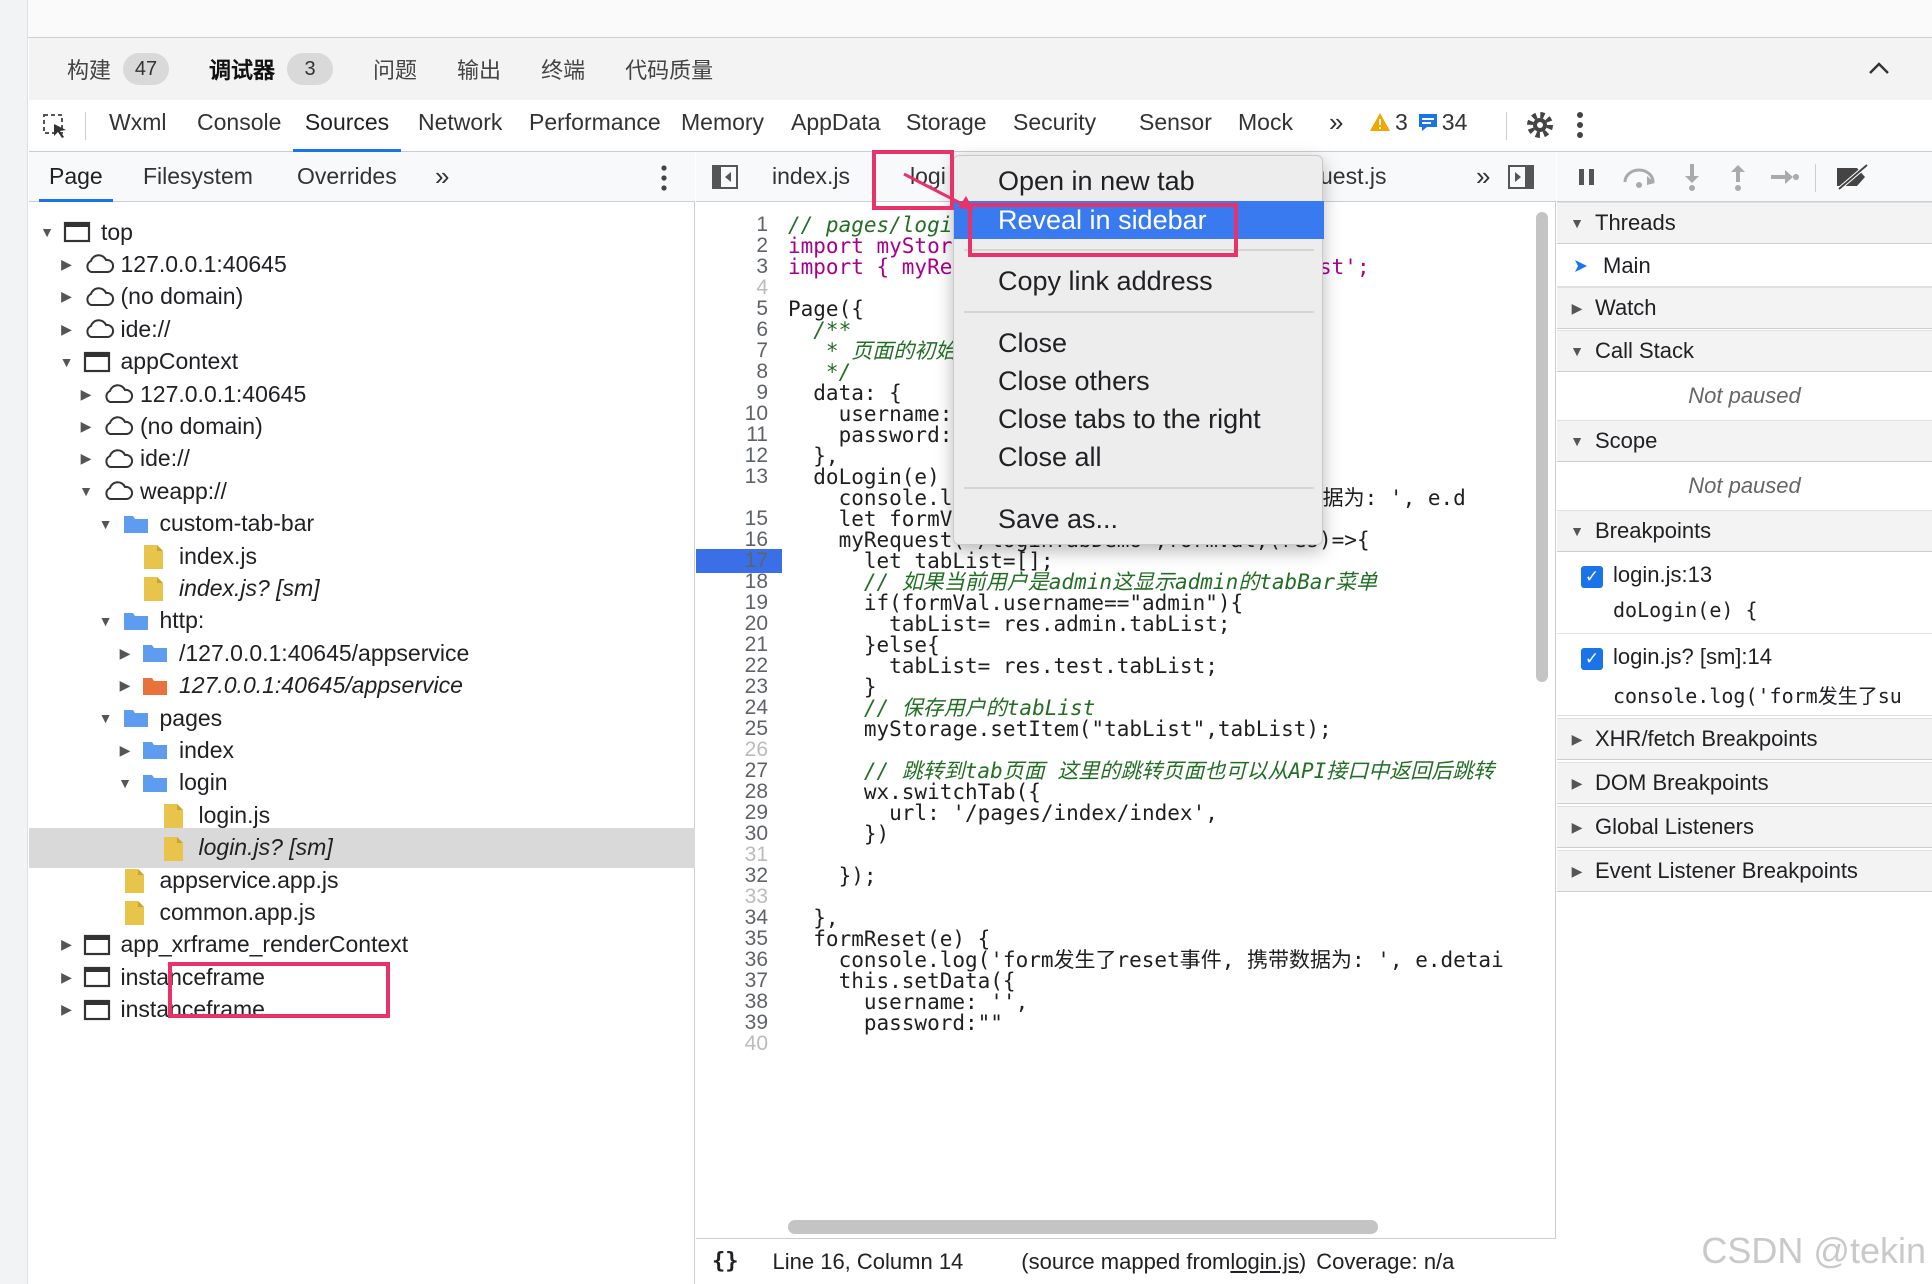 Image resolution: width=1932 pixels, height=1284 pixels. Describe the element at coordinates (946, 126) in the screenshot. I see `tab-storage: Storage` at that location.